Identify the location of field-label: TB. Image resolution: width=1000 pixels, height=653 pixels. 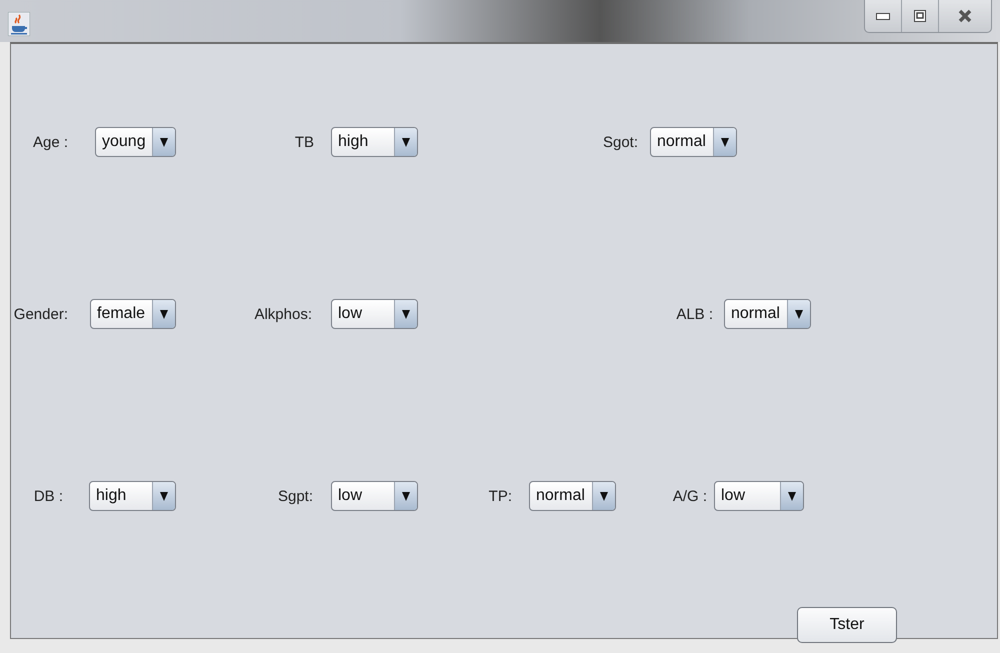
(304, 142).